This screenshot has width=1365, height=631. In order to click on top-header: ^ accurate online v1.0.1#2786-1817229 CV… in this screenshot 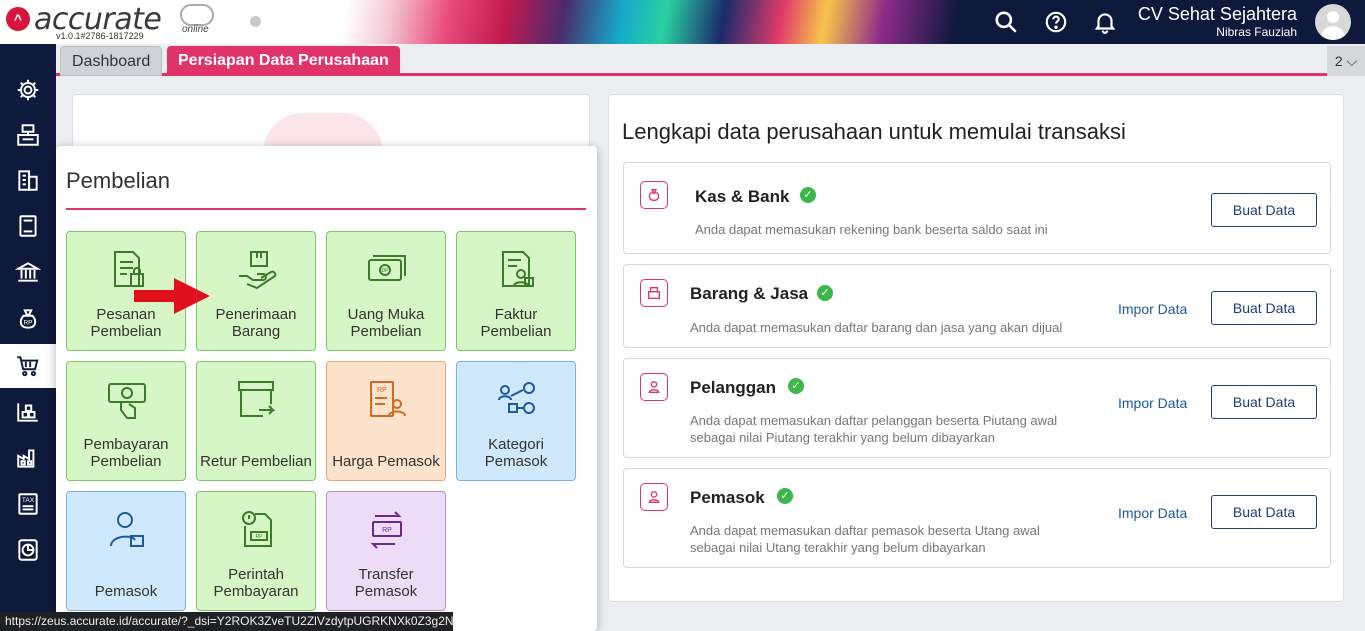, I will do `click(682, 22)`.